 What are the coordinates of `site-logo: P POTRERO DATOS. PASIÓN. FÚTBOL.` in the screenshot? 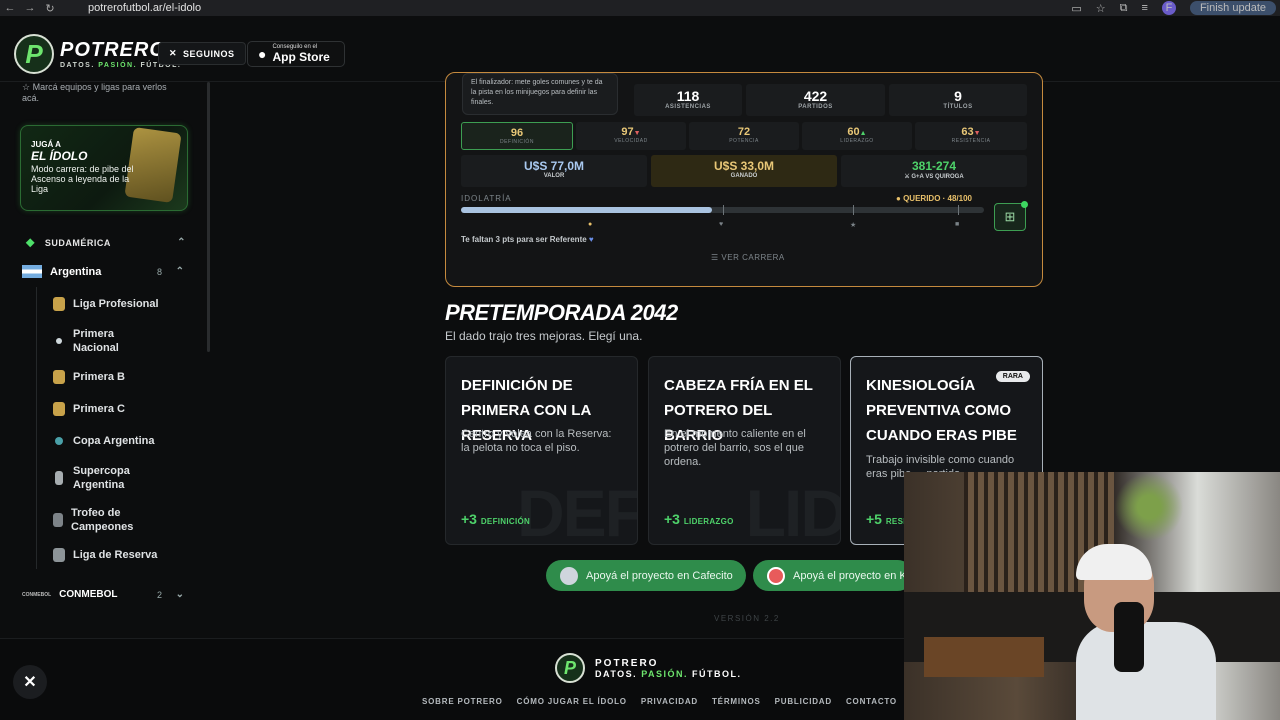 It's located at (97, 54).